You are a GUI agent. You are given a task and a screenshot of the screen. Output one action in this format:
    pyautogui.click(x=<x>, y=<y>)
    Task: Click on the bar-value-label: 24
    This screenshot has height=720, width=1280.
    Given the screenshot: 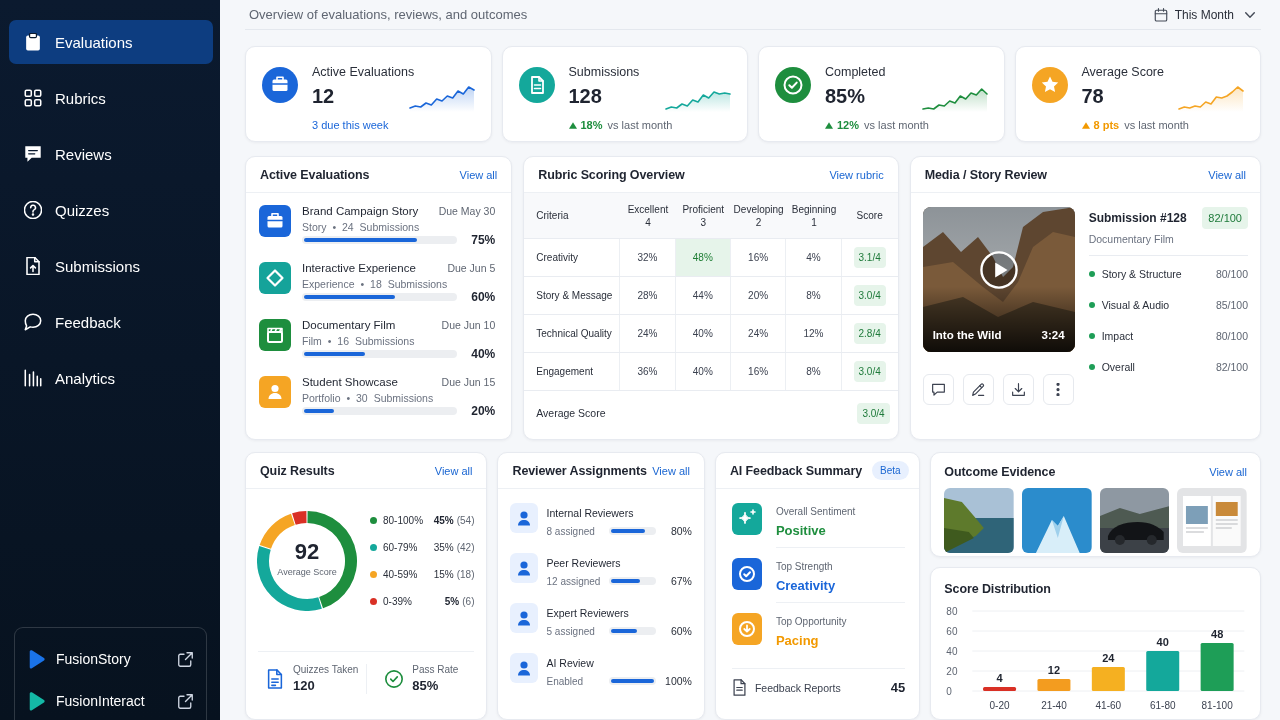 What is the action you would take?
    pyautogui.click(x=1108, y=658)
    